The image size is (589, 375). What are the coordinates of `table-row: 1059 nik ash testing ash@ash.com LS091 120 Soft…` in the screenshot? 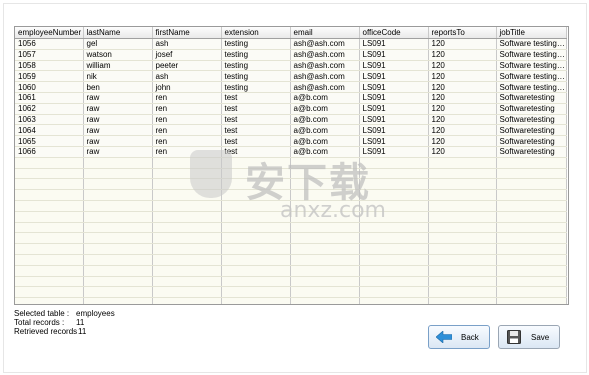 It's located at (291, 76).